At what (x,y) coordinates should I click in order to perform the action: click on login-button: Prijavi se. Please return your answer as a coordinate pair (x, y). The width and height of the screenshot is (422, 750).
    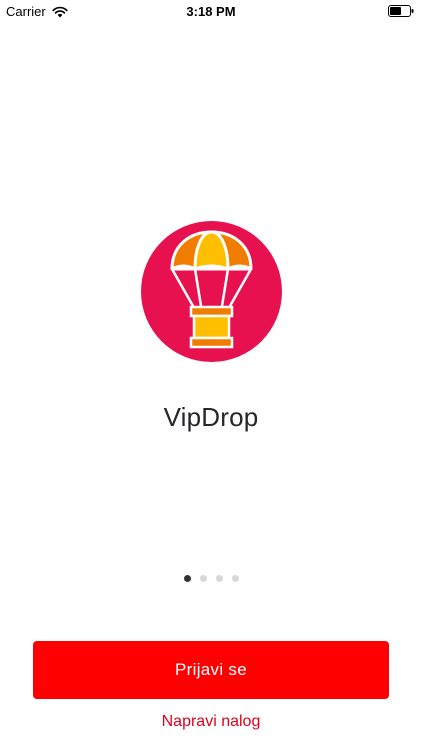
    Looking at the image, I should click on (211, 670).